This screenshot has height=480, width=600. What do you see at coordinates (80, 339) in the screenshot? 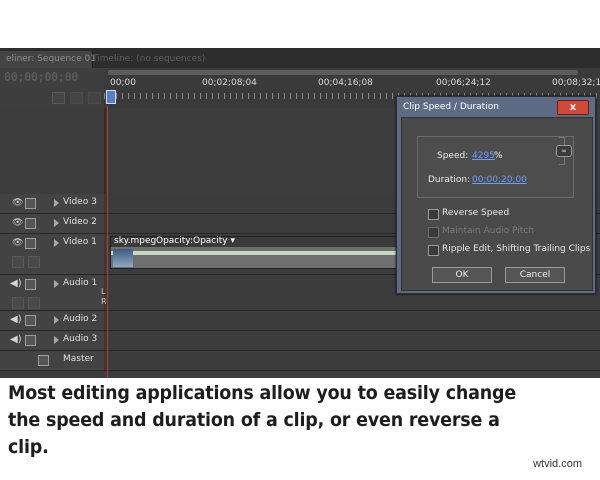
I see `track-name: Audio 3` at bounding box center [80, 339].